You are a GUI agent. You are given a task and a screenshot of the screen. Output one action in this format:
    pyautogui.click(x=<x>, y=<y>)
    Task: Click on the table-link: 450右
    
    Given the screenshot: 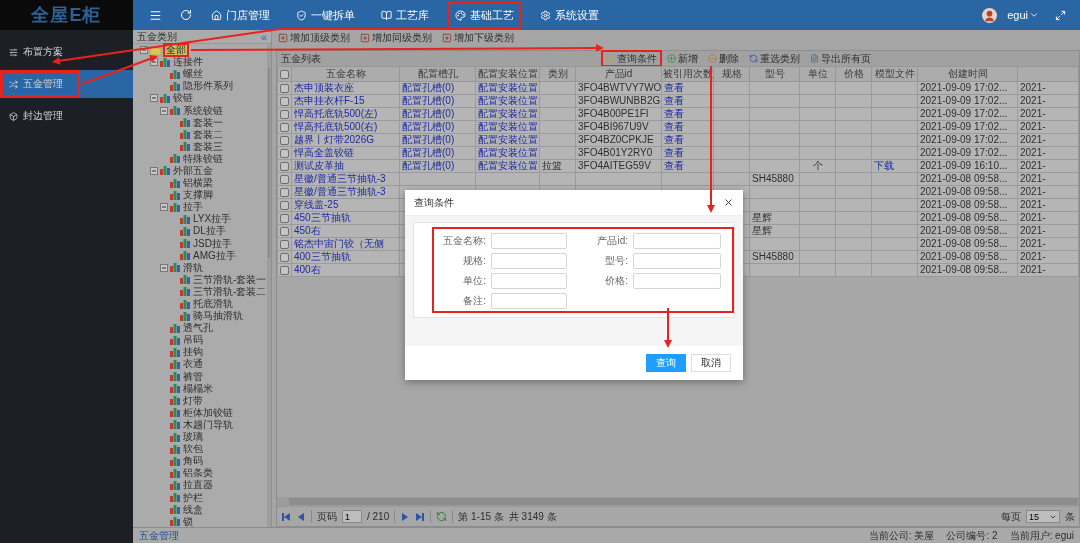 What is the action you would take?
    pyautogui.click(x=307, y=230)
    